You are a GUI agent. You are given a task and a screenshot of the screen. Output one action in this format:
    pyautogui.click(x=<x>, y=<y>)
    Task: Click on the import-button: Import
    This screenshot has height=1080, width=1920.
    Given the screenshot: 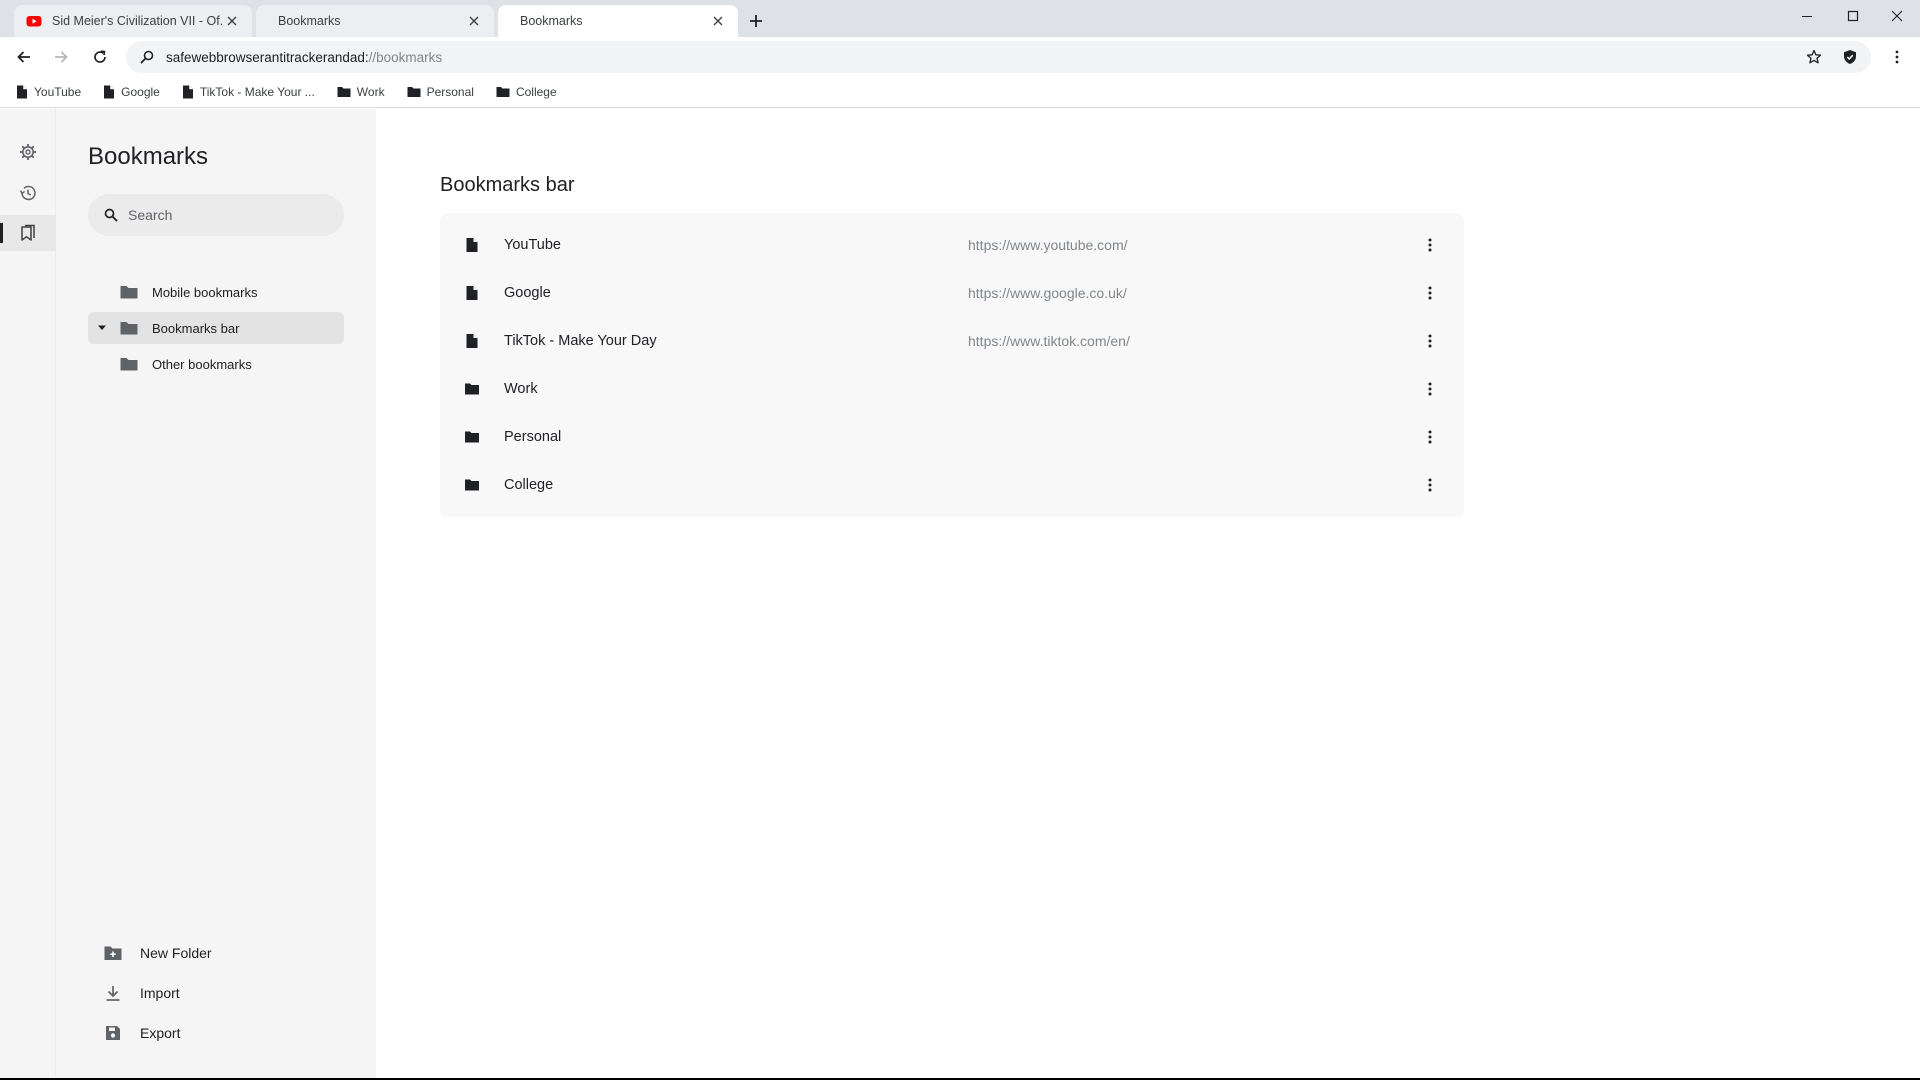 What is the action you would take?
    pyautogui.click(x=142, y=993)
    